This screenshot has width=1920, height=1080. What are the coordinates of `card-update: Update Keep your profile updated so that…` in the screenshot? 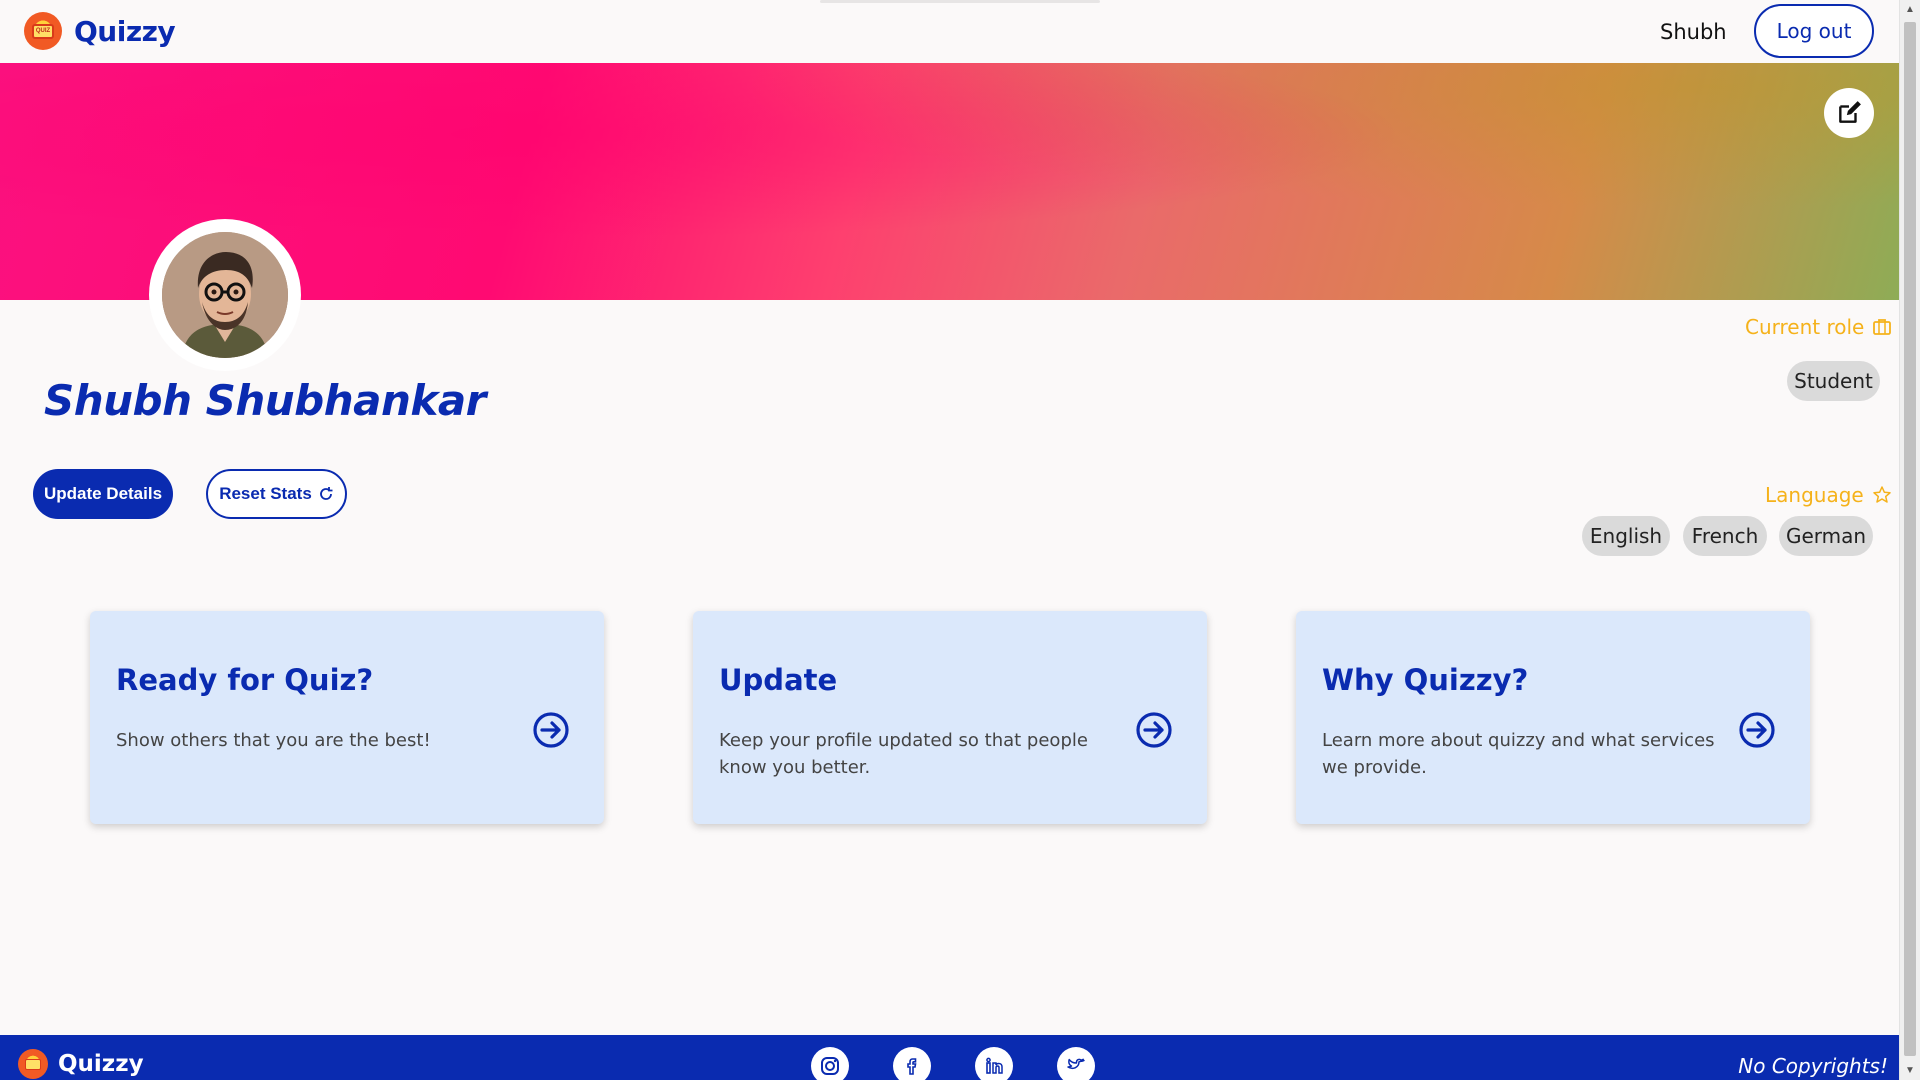 It's located at (950, 717).